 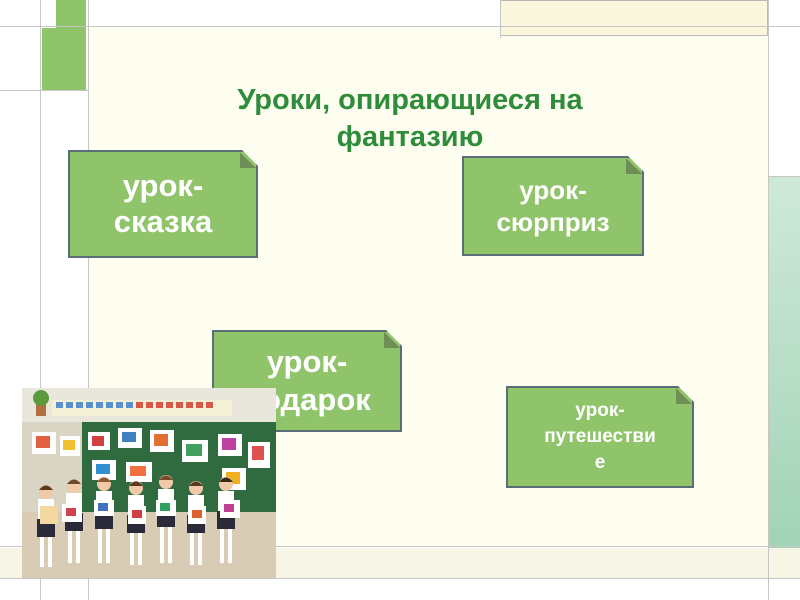 I want to click on box-lesson-fairy-tale: урок- сказка, so click(x=163, y=204).